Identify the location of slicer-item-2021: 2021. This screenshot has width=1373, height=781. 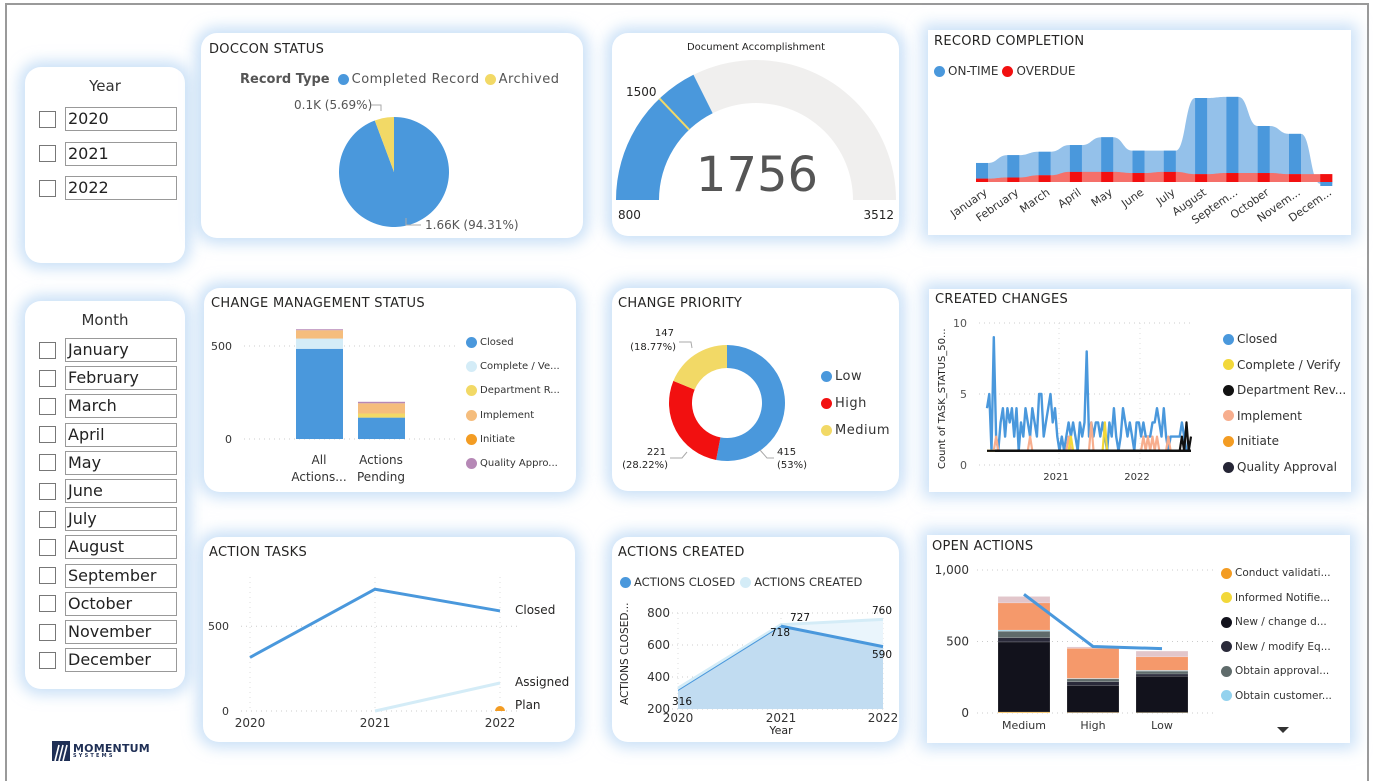
(108, 153).